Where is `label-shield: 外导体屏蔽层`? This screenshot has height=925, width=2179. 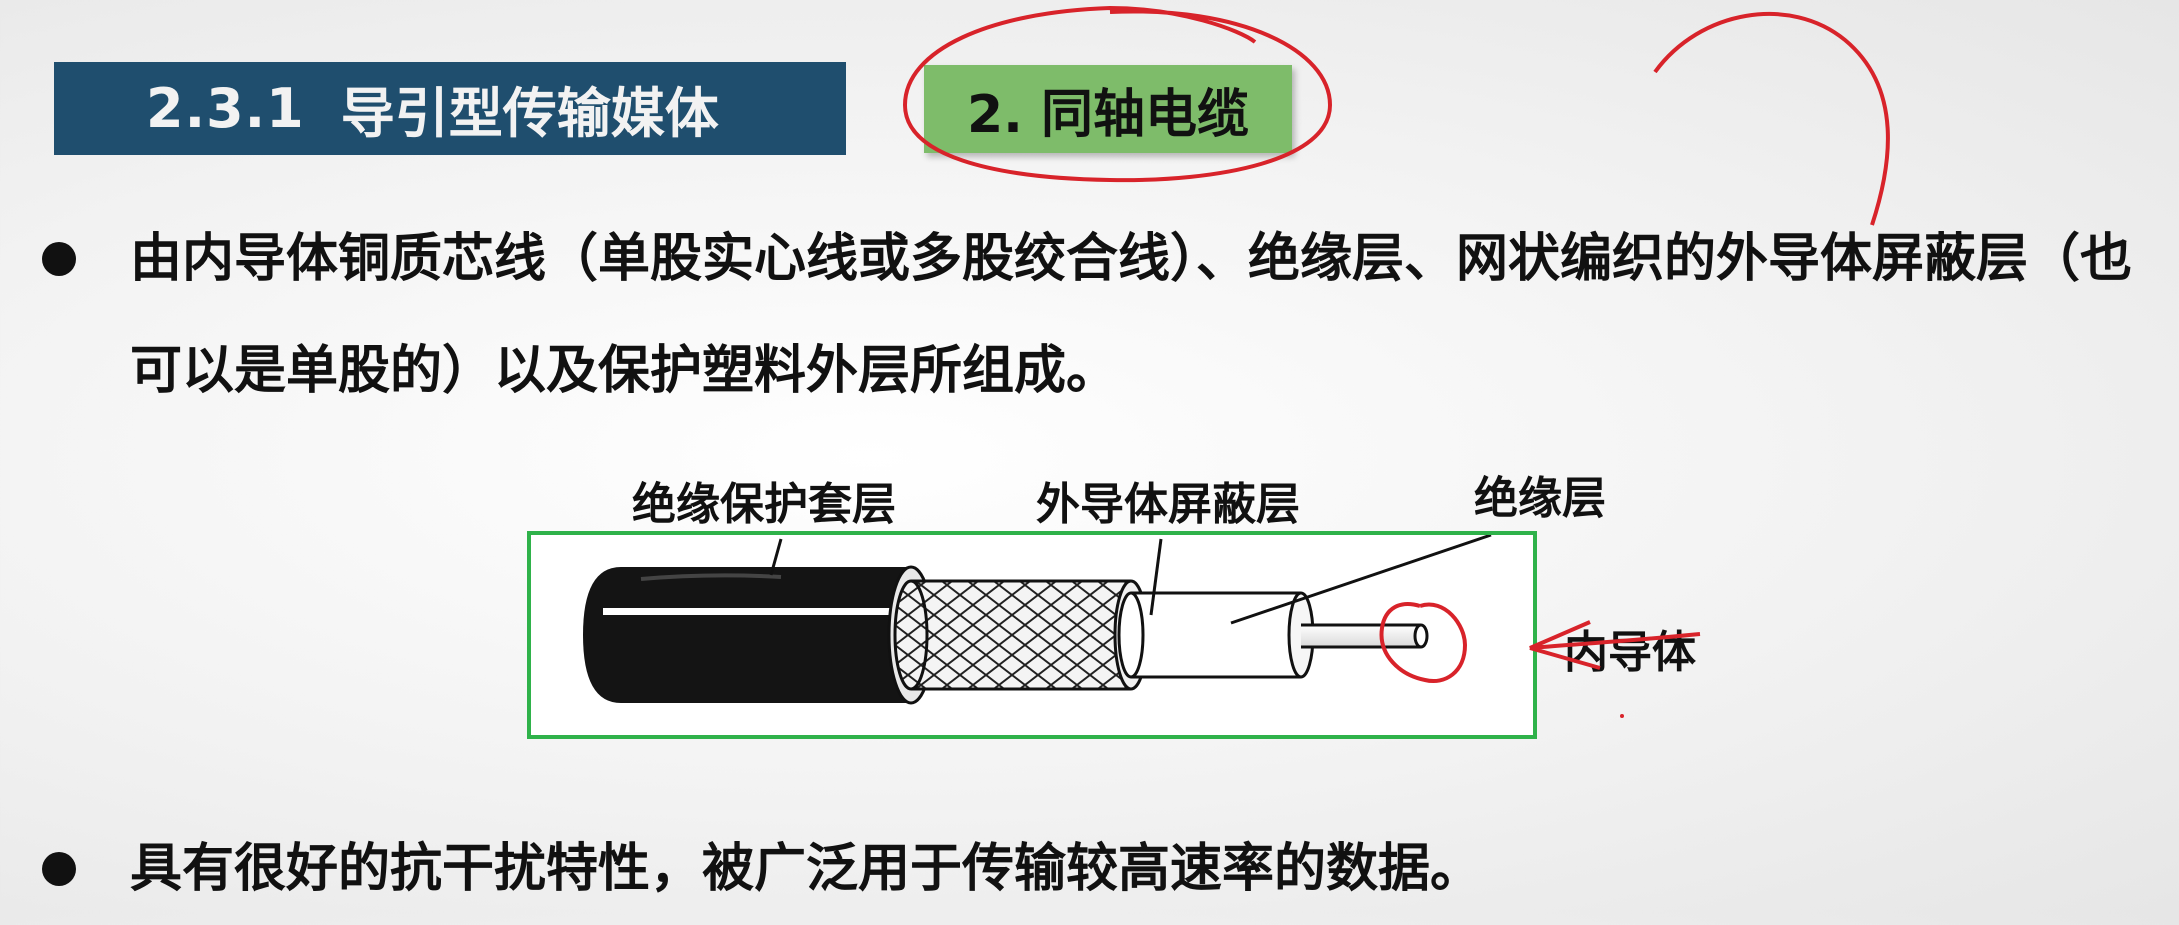
label-shield: 外导体屏蔽层 is located at coordinates (1168, 504).